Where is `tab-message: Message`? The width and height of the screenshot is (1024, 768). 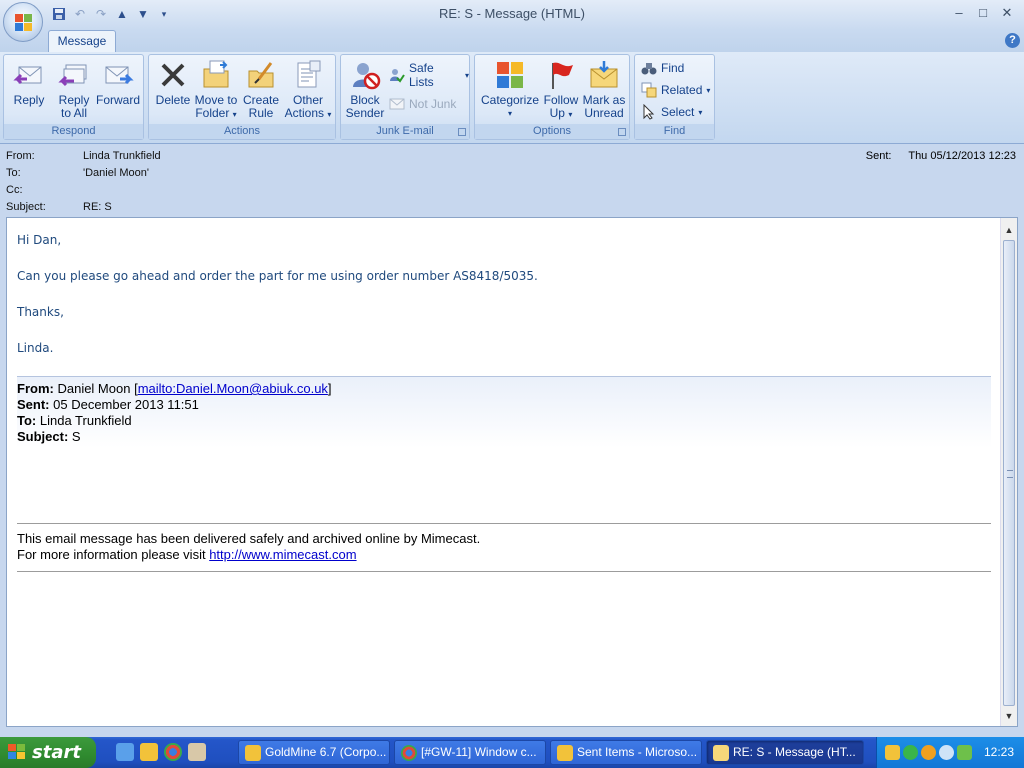 tab-message: Message is located at coordinates (82, 41).